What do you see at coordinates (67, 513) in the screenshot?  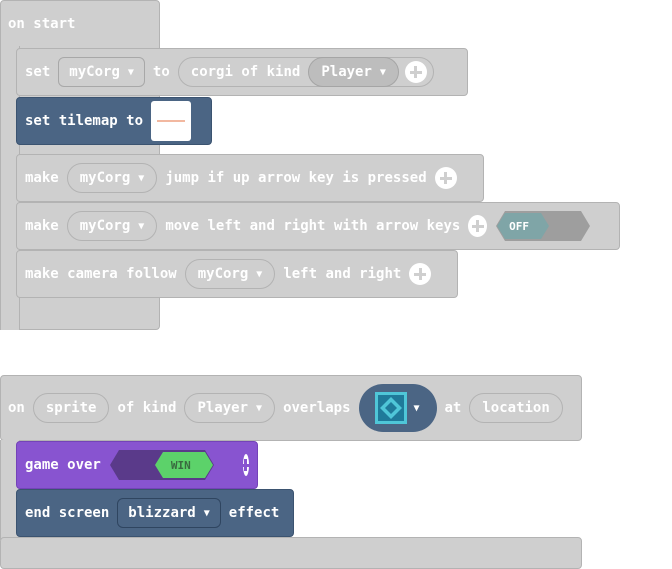 I see `end-screen-label: end screen` at bounding box center [67, 513].